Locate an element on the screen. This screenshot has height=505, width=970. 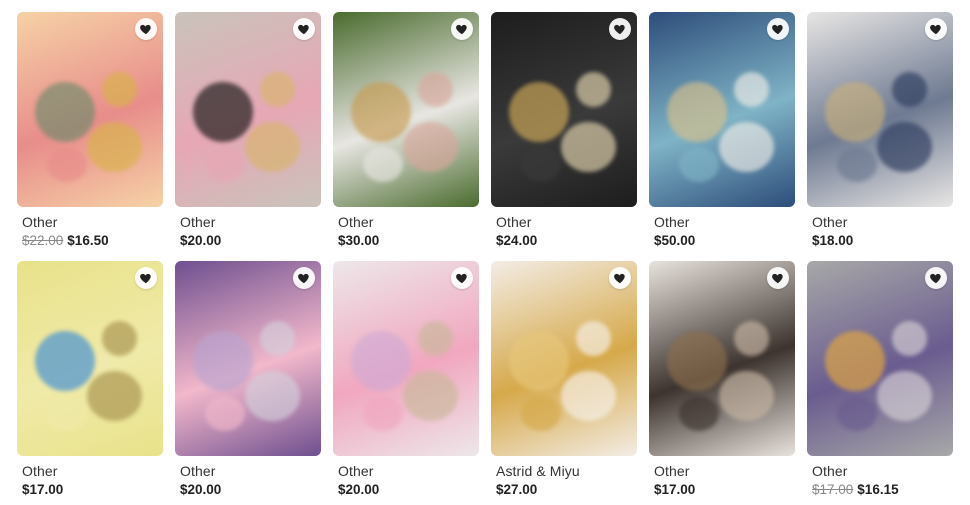
listing-price-line: $22.00 $16.50 is located at coordinates (90, 240).